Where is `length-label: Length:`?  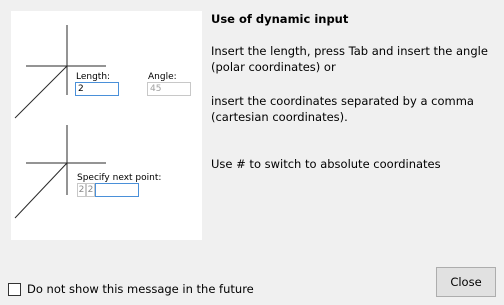
length-label: Length: is located at coordinates (93, 77).